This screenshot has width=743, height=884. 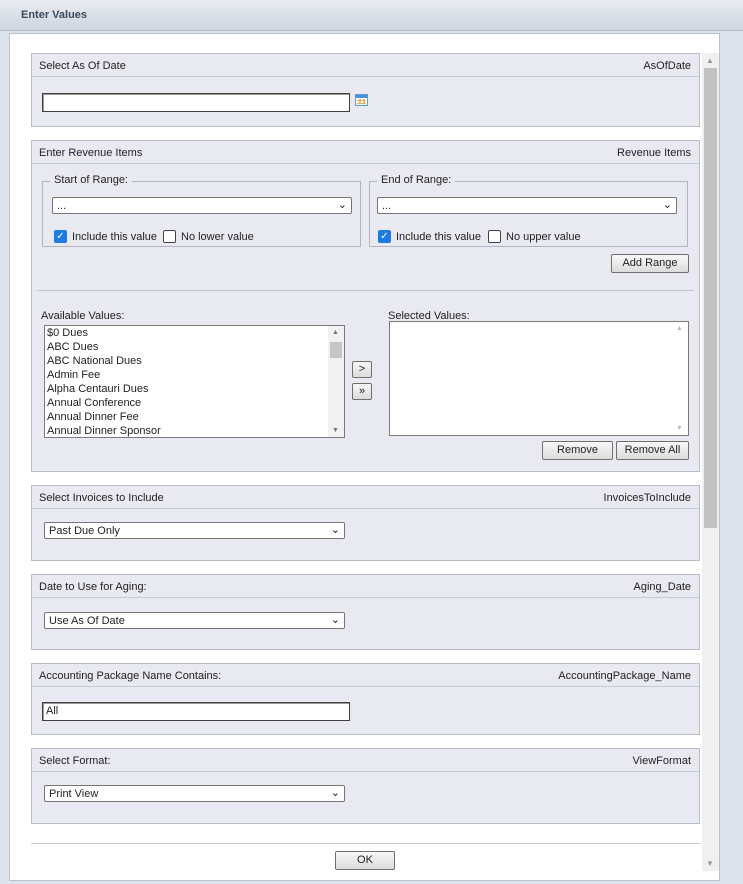 I want to click on panel-title: Select Format:, so click(x=75, y=761).